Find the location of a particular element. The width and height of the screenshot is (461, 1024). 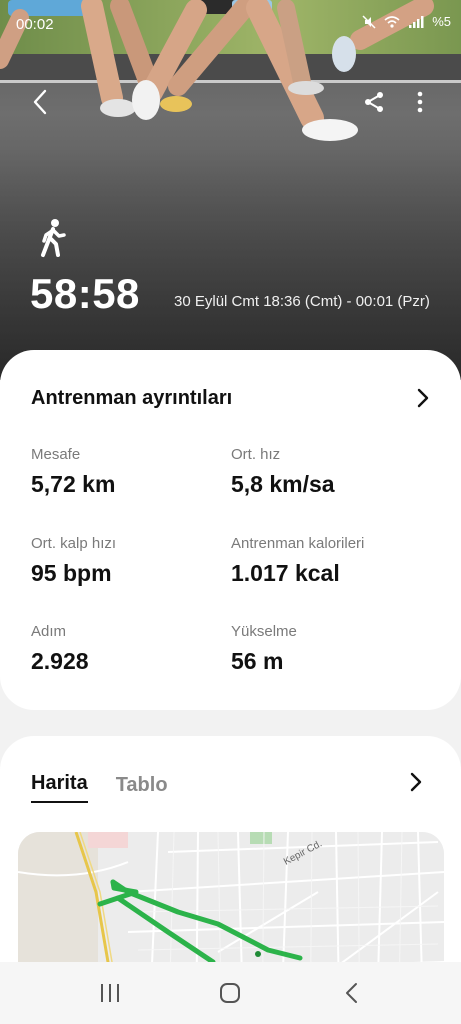

workout-date-range: 30 Eylül Cmt 18:36 (Cmt) - 00:01 (Pzr) is located at coordinates (302, 301).